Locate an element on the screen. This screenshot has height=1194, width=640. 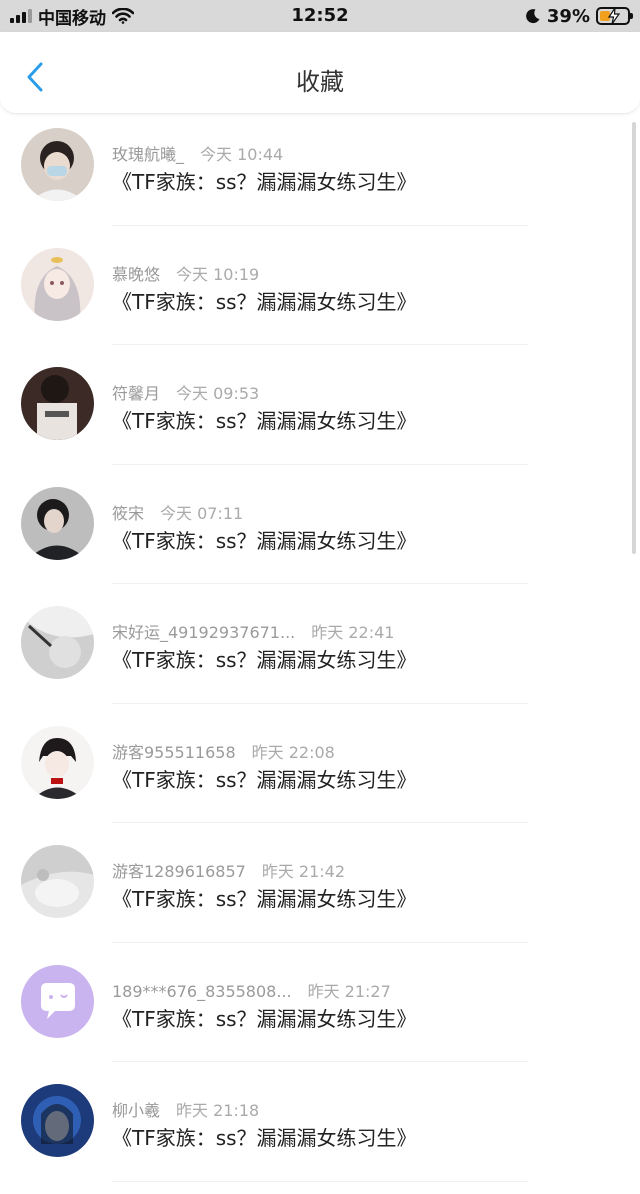
favorite-item: 游客955511658 昨天 22:08 《TF家族：ss？漏漏漏女练习生》 is located at coordinates (320, 776).